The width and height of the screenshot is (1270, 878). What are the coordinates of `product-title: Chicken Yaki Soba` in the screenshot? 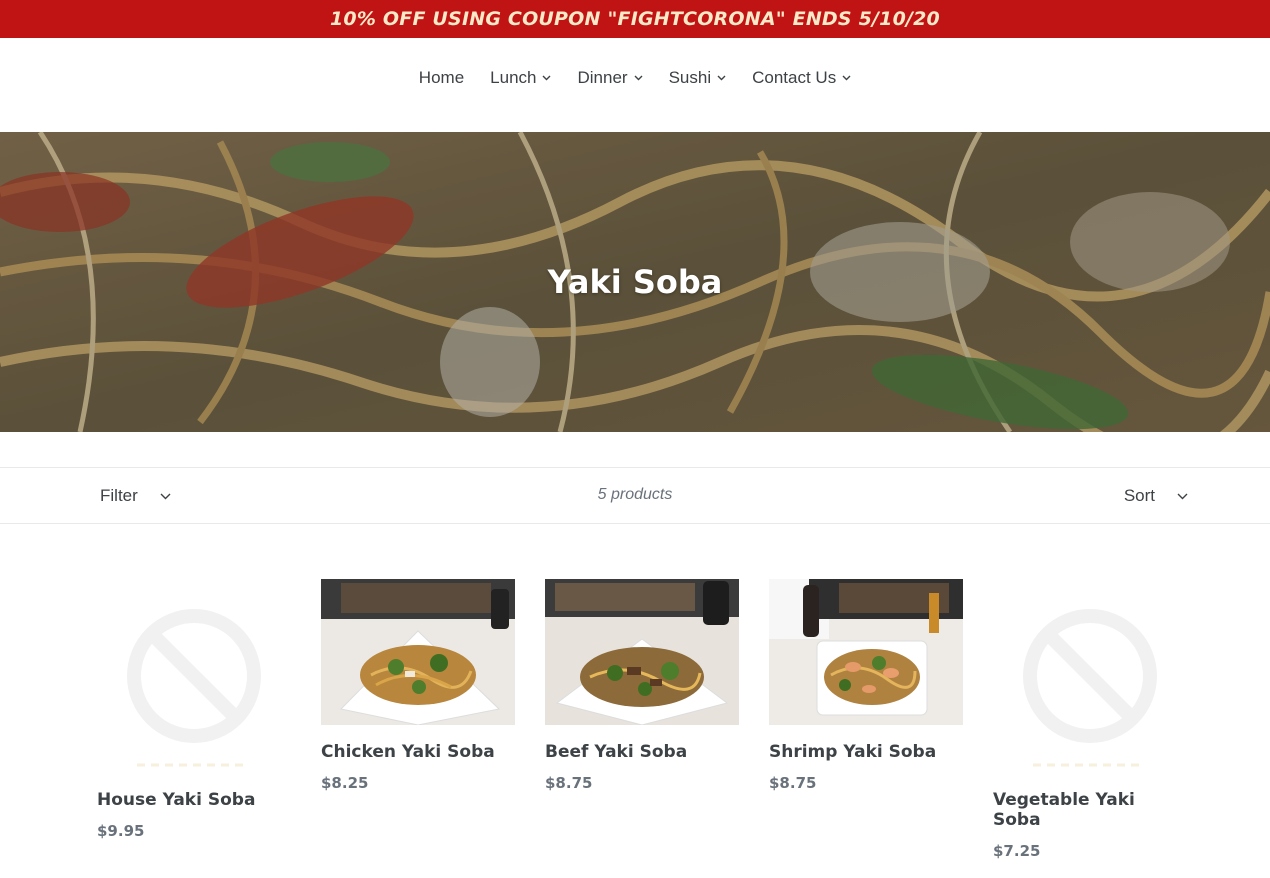 It's located at (418, 752).